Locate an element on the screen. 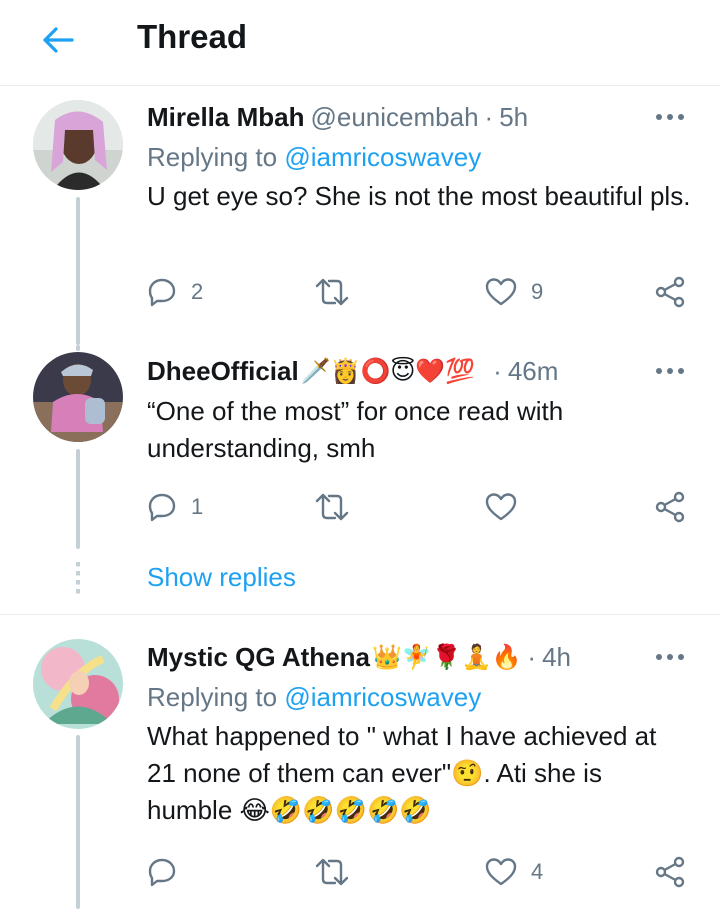  show-replies-link: Show replies is located at coordinates (221, 577).